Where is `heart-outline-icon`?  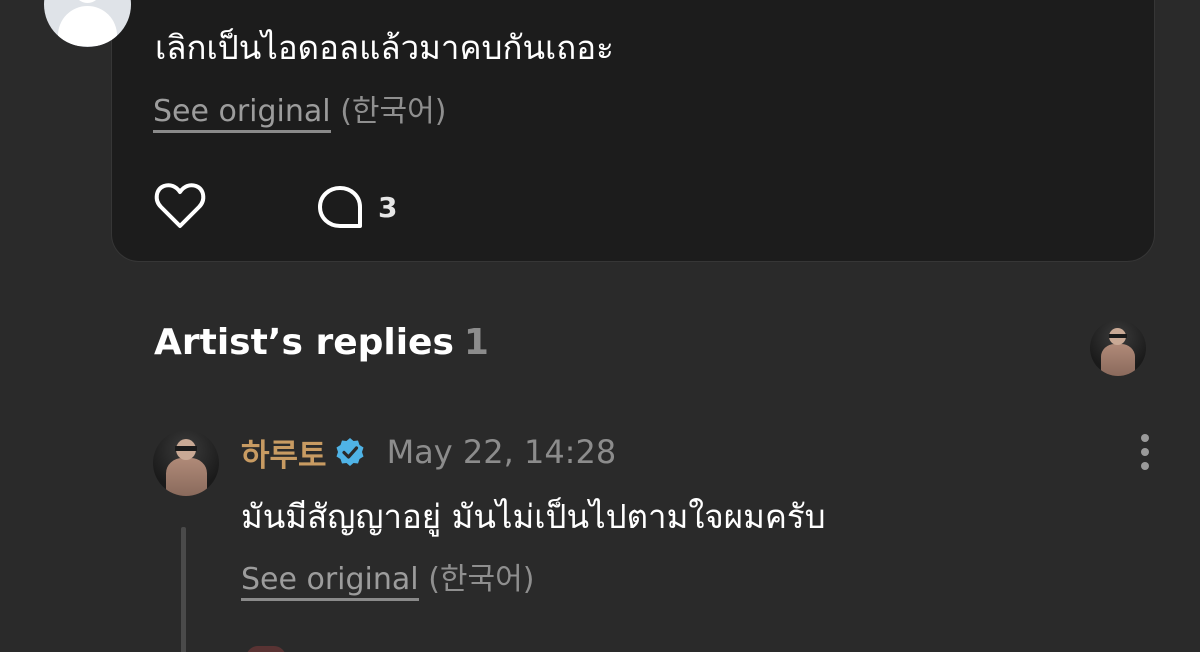 heart-outline-icon is located at coordinates (180, 205).